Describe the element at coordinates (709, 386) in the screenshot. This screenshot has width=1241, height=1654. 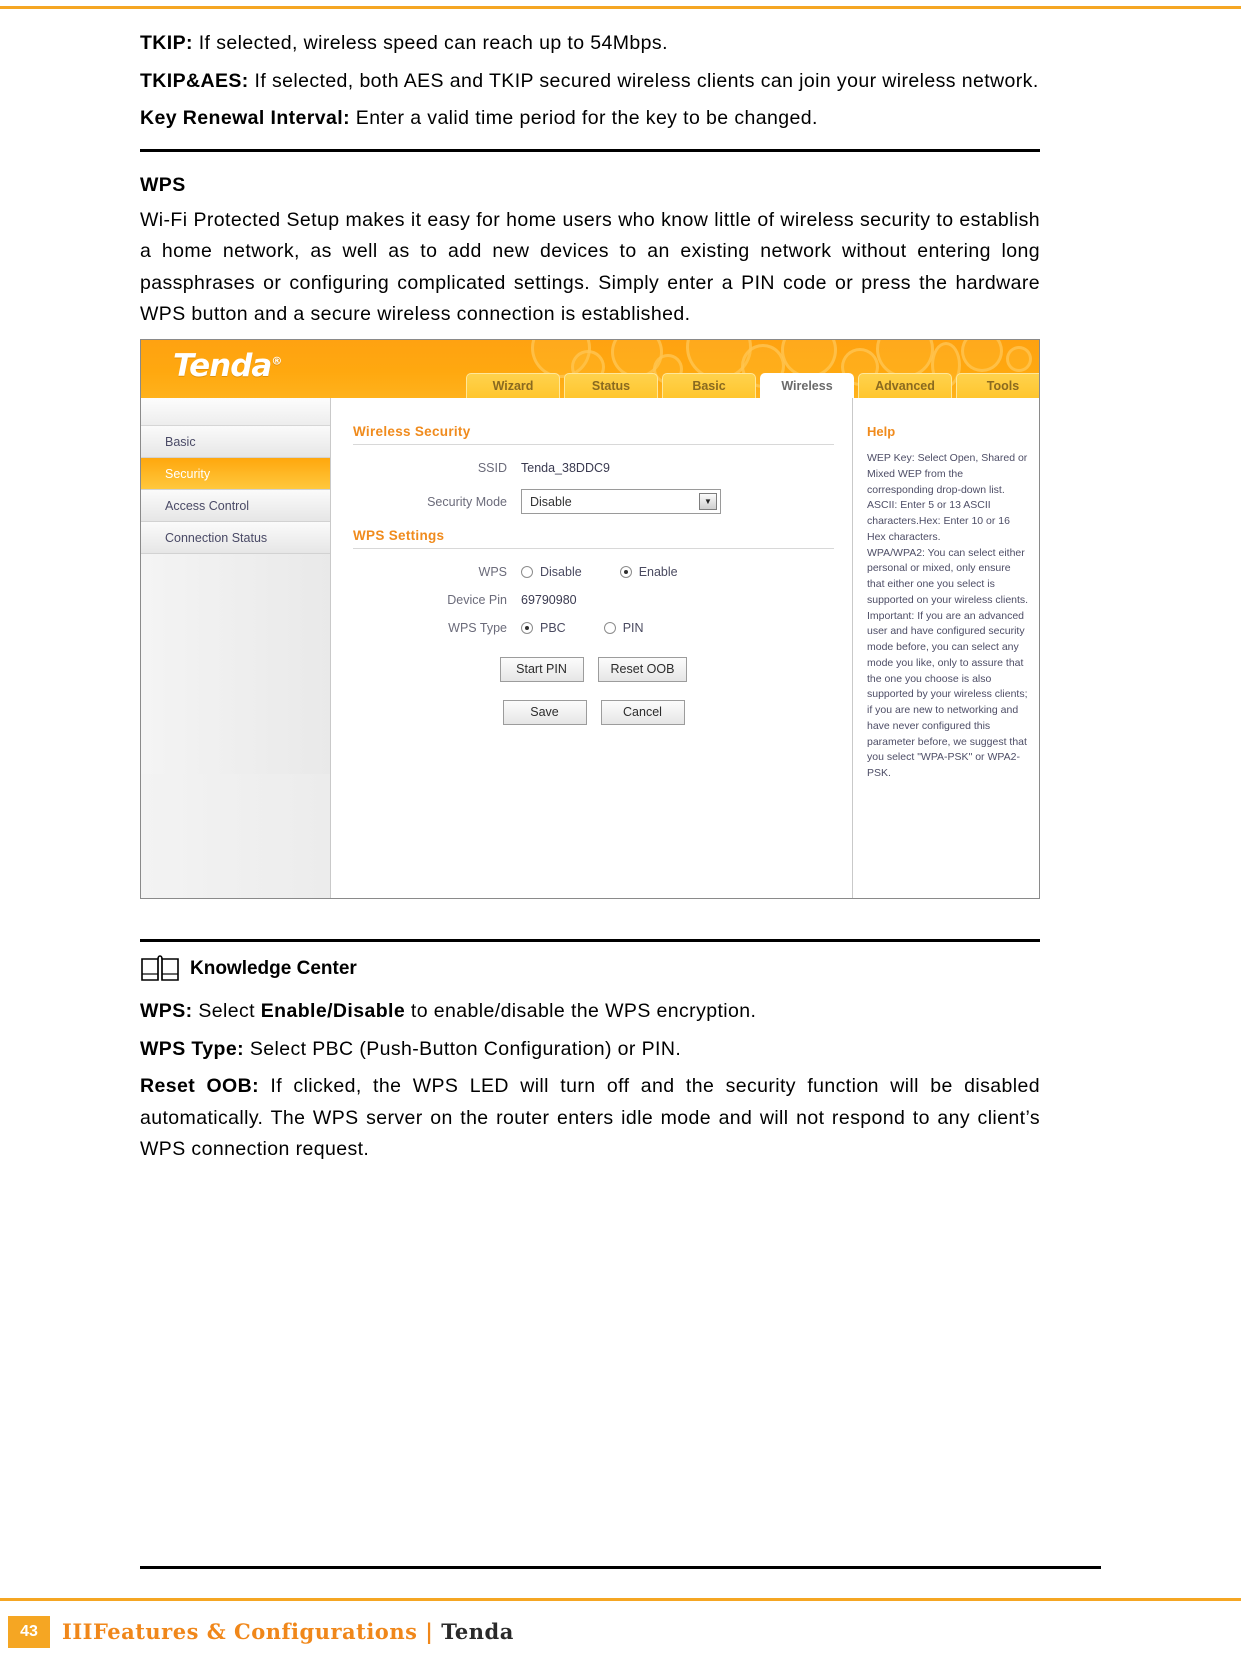
I see `tab-basic: Basic` at that location.